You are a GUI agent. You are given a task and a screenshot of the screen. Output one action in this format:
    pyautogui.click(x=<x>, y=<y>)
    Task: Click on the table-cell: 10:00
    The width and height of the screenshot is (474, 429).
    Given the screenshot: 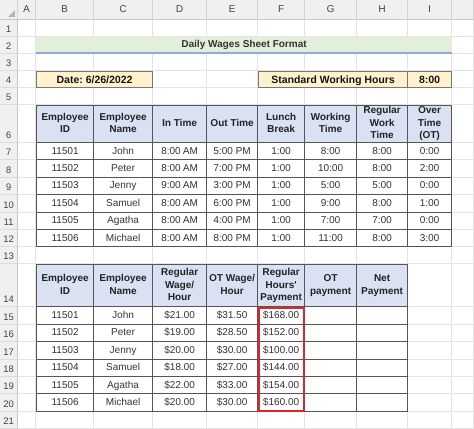 What is the action you would take?
    pyautogui.click(x=331, y=169)
    